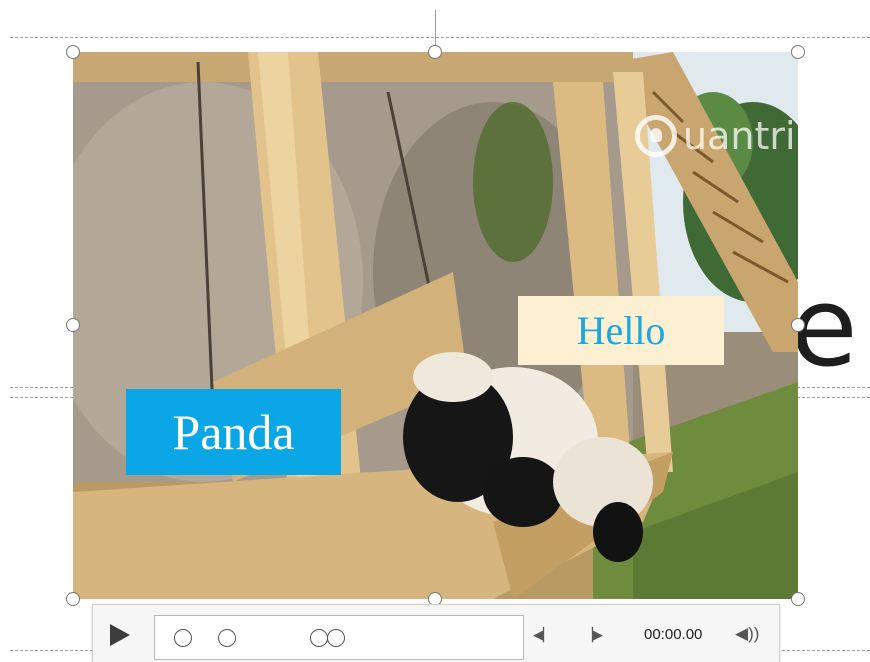  I want to click on resize-handle-top-left, so click(73, 52).